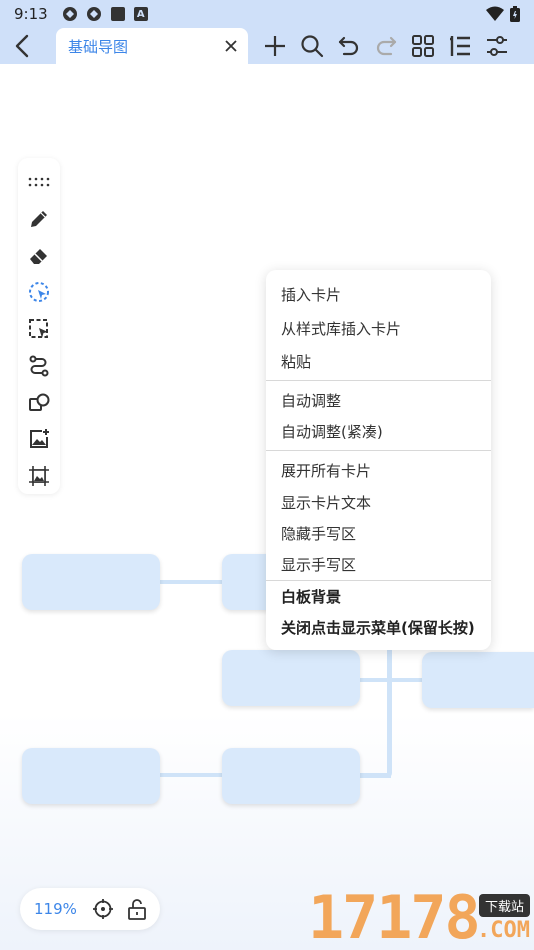  I want to click on connector-tool-button, so click(39, 365).